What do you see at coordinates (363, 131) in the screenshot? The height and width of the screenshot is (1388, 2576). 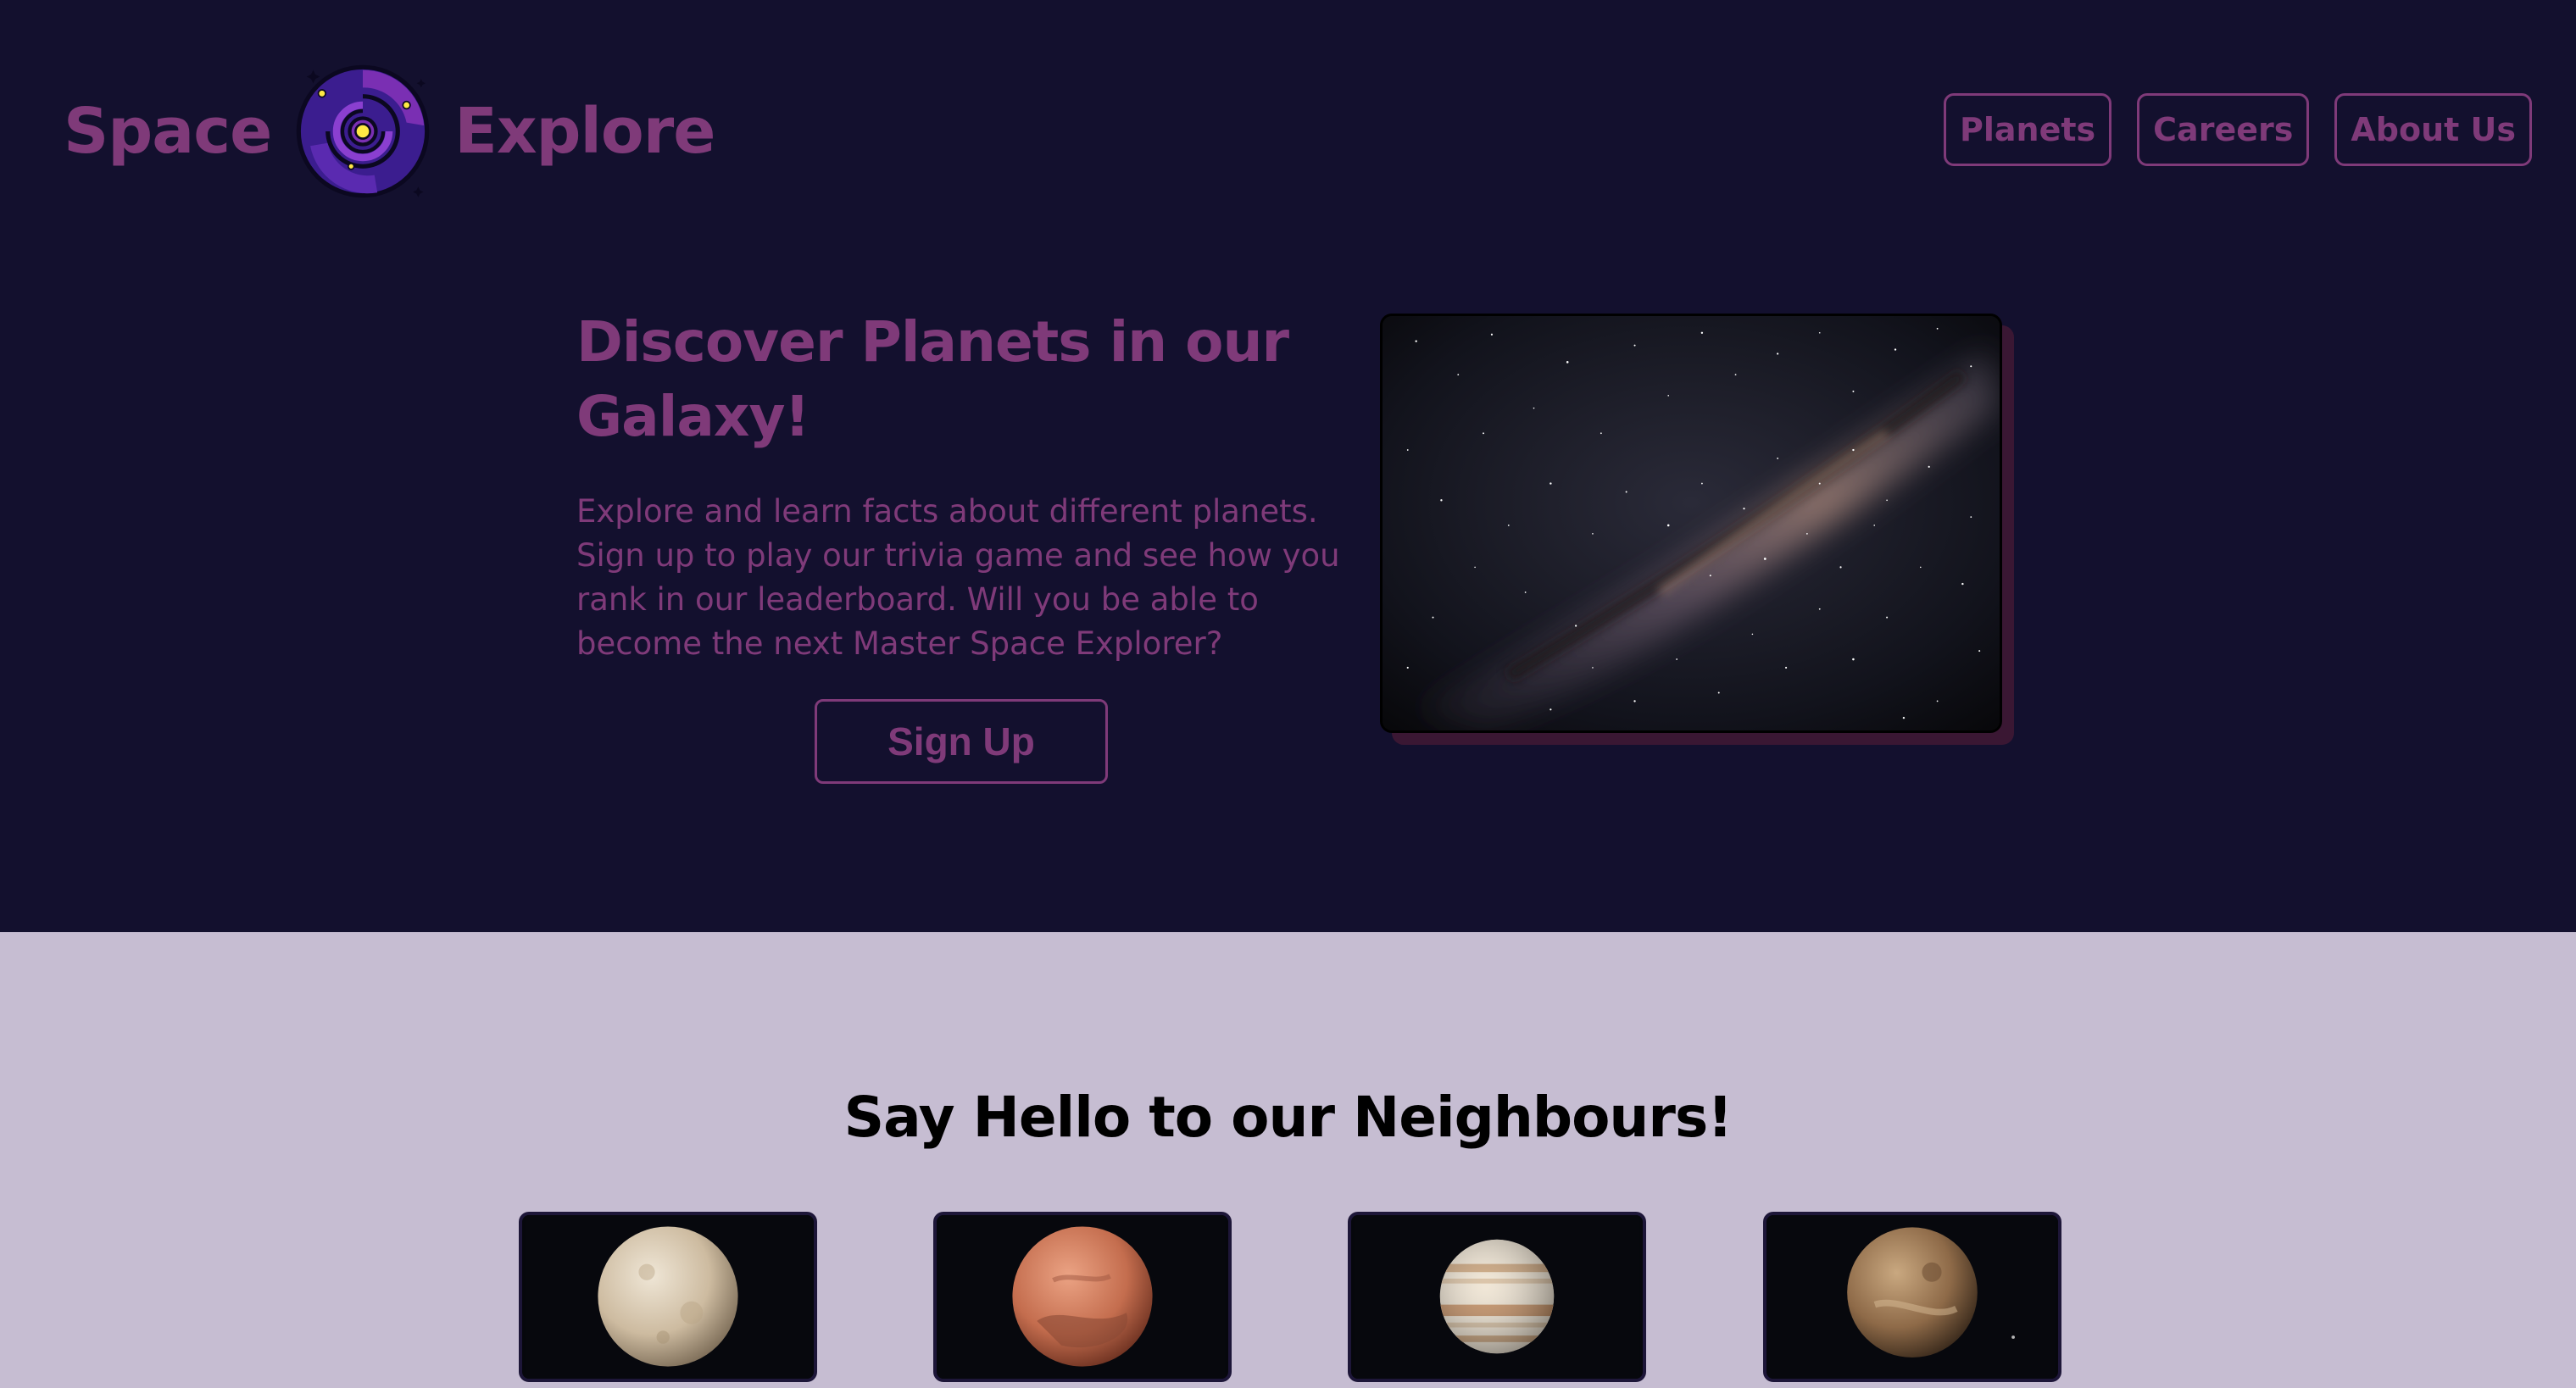 I see `galaxy-spiral-icon` at bounding box center [363, 131].